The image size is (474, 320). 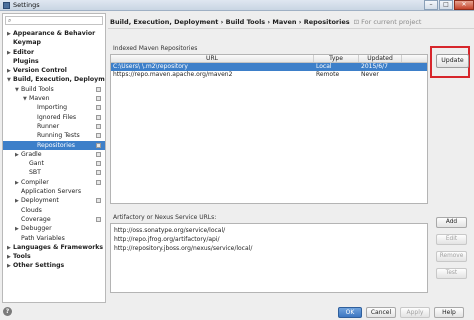 I want to click on tree-item-label: Build Tools, so click(x=37, y=89).